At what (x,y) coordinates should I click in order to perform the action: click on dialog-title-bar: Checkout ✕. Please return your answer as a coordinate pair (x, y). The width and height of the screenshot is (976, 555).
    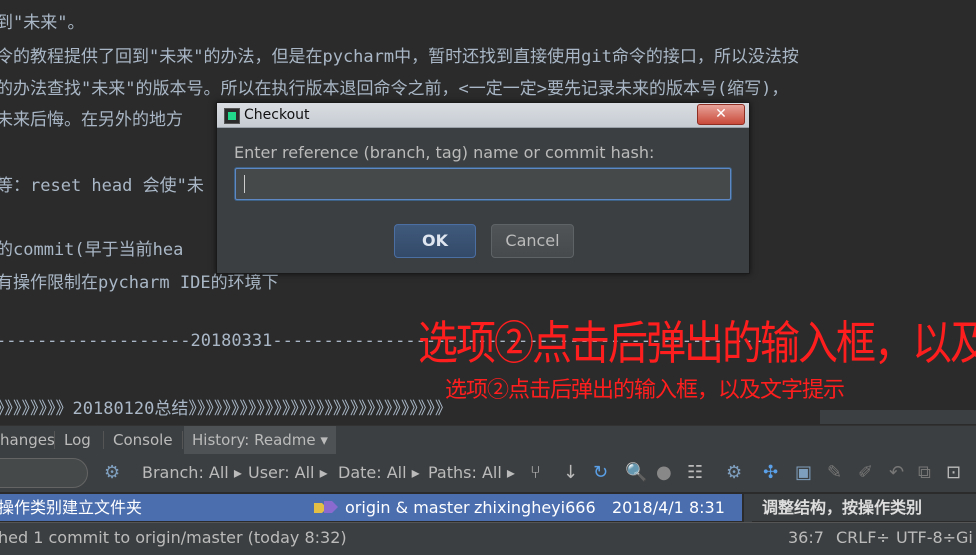
    Looking at the image, I should click on (483, 115).